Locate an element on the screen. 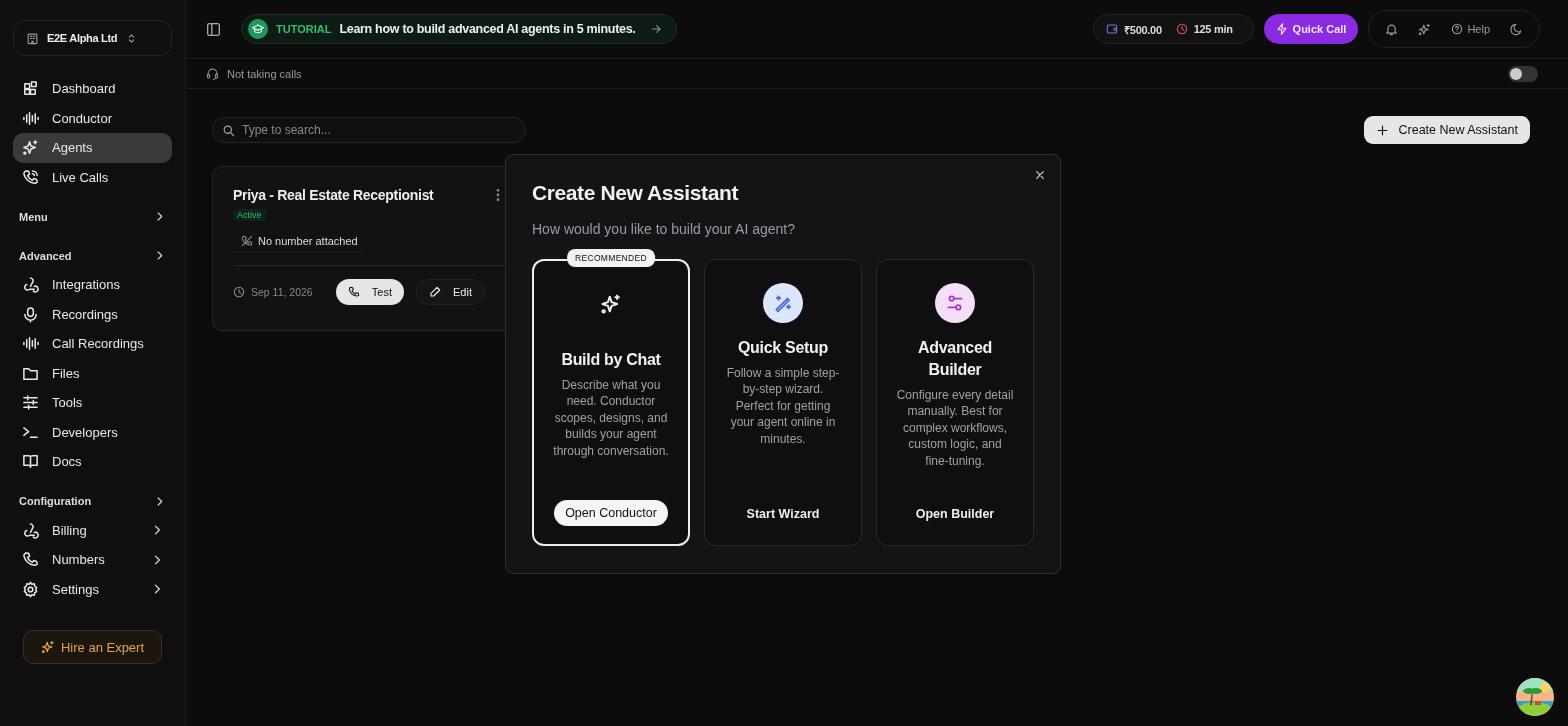 The image size is (1568, 726). nav-item: Agents is located at coordinates (92, 148).